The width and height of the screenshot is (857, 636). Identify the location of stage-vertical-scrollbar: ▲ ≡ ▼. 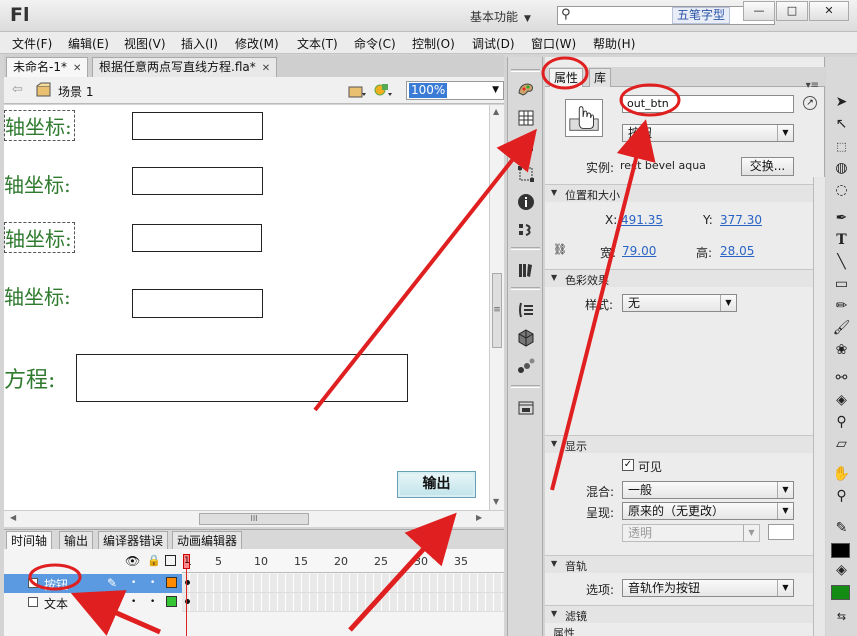
(496, 307).